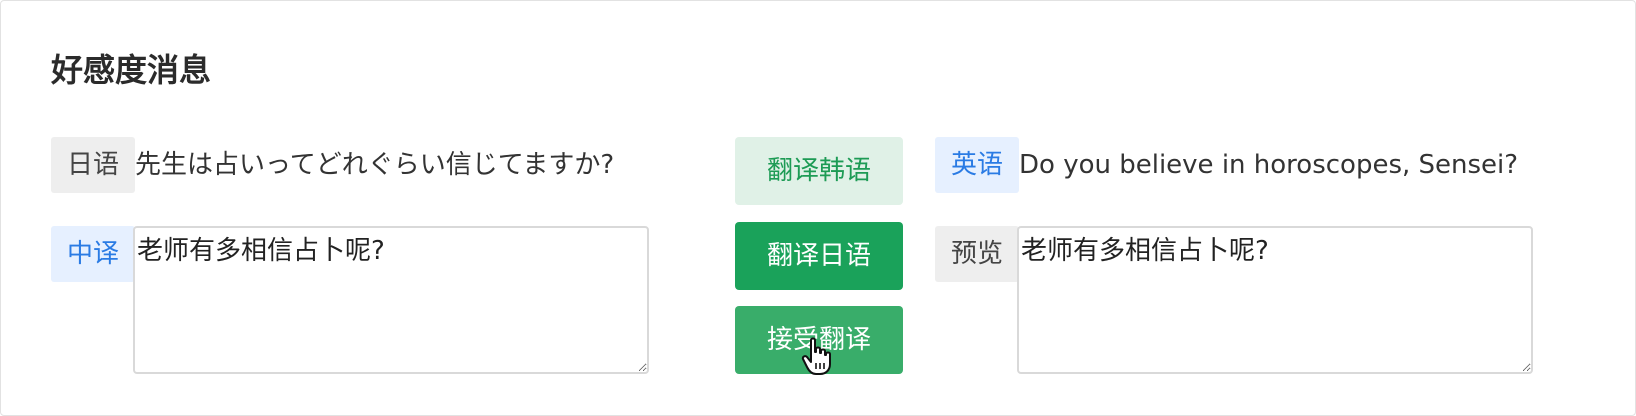 Image resolution: width=1636 pixels, height=416 pixels. I want to click on accept-translation-button: 接受翻译, so click(819, 340).